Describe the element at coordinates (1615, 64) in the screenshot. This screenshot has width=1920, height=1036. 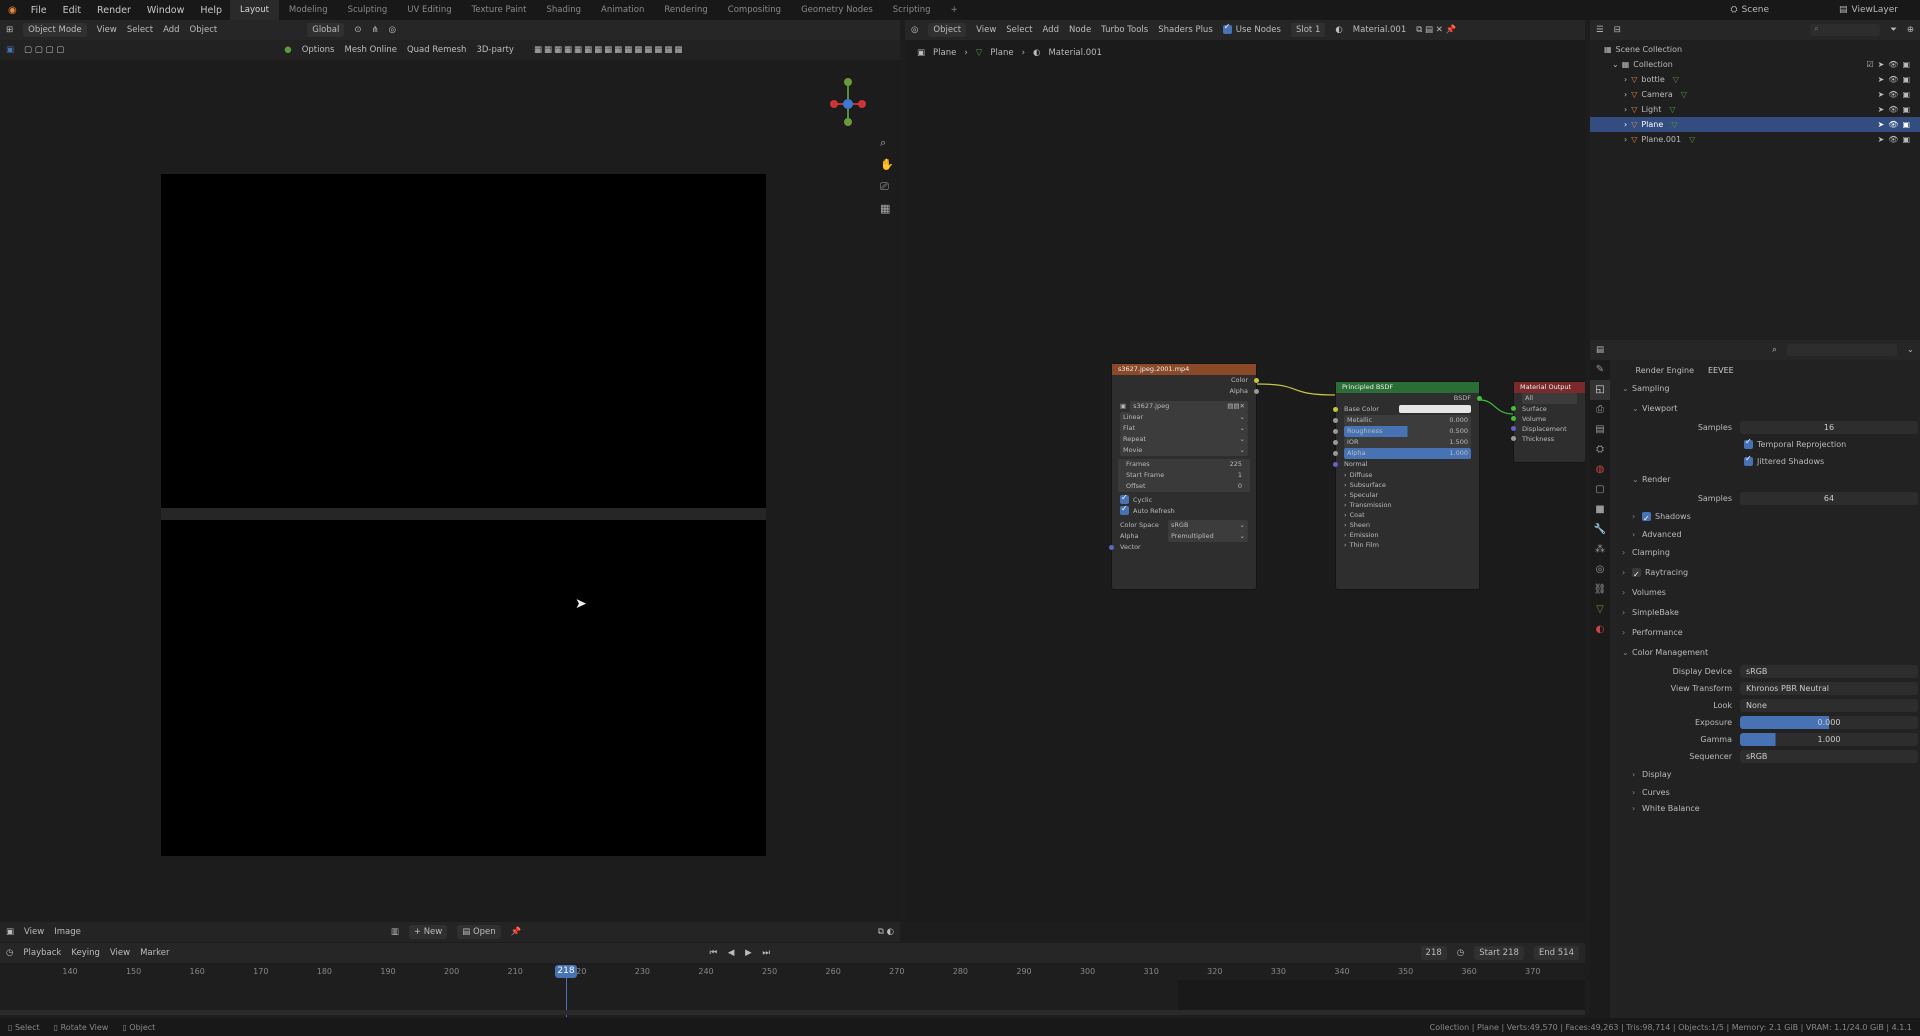
I see `expand-arrow-icon: ⌄` at that location.